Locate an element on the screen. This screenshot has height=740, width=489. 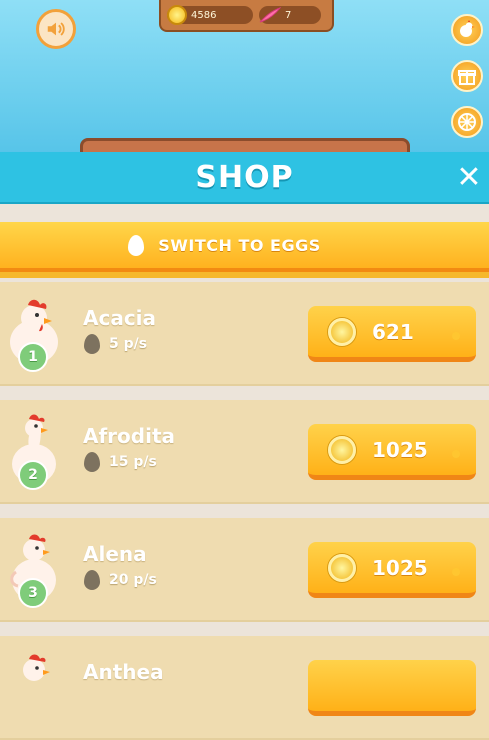
sound-button is located at coordinates (56, 29).